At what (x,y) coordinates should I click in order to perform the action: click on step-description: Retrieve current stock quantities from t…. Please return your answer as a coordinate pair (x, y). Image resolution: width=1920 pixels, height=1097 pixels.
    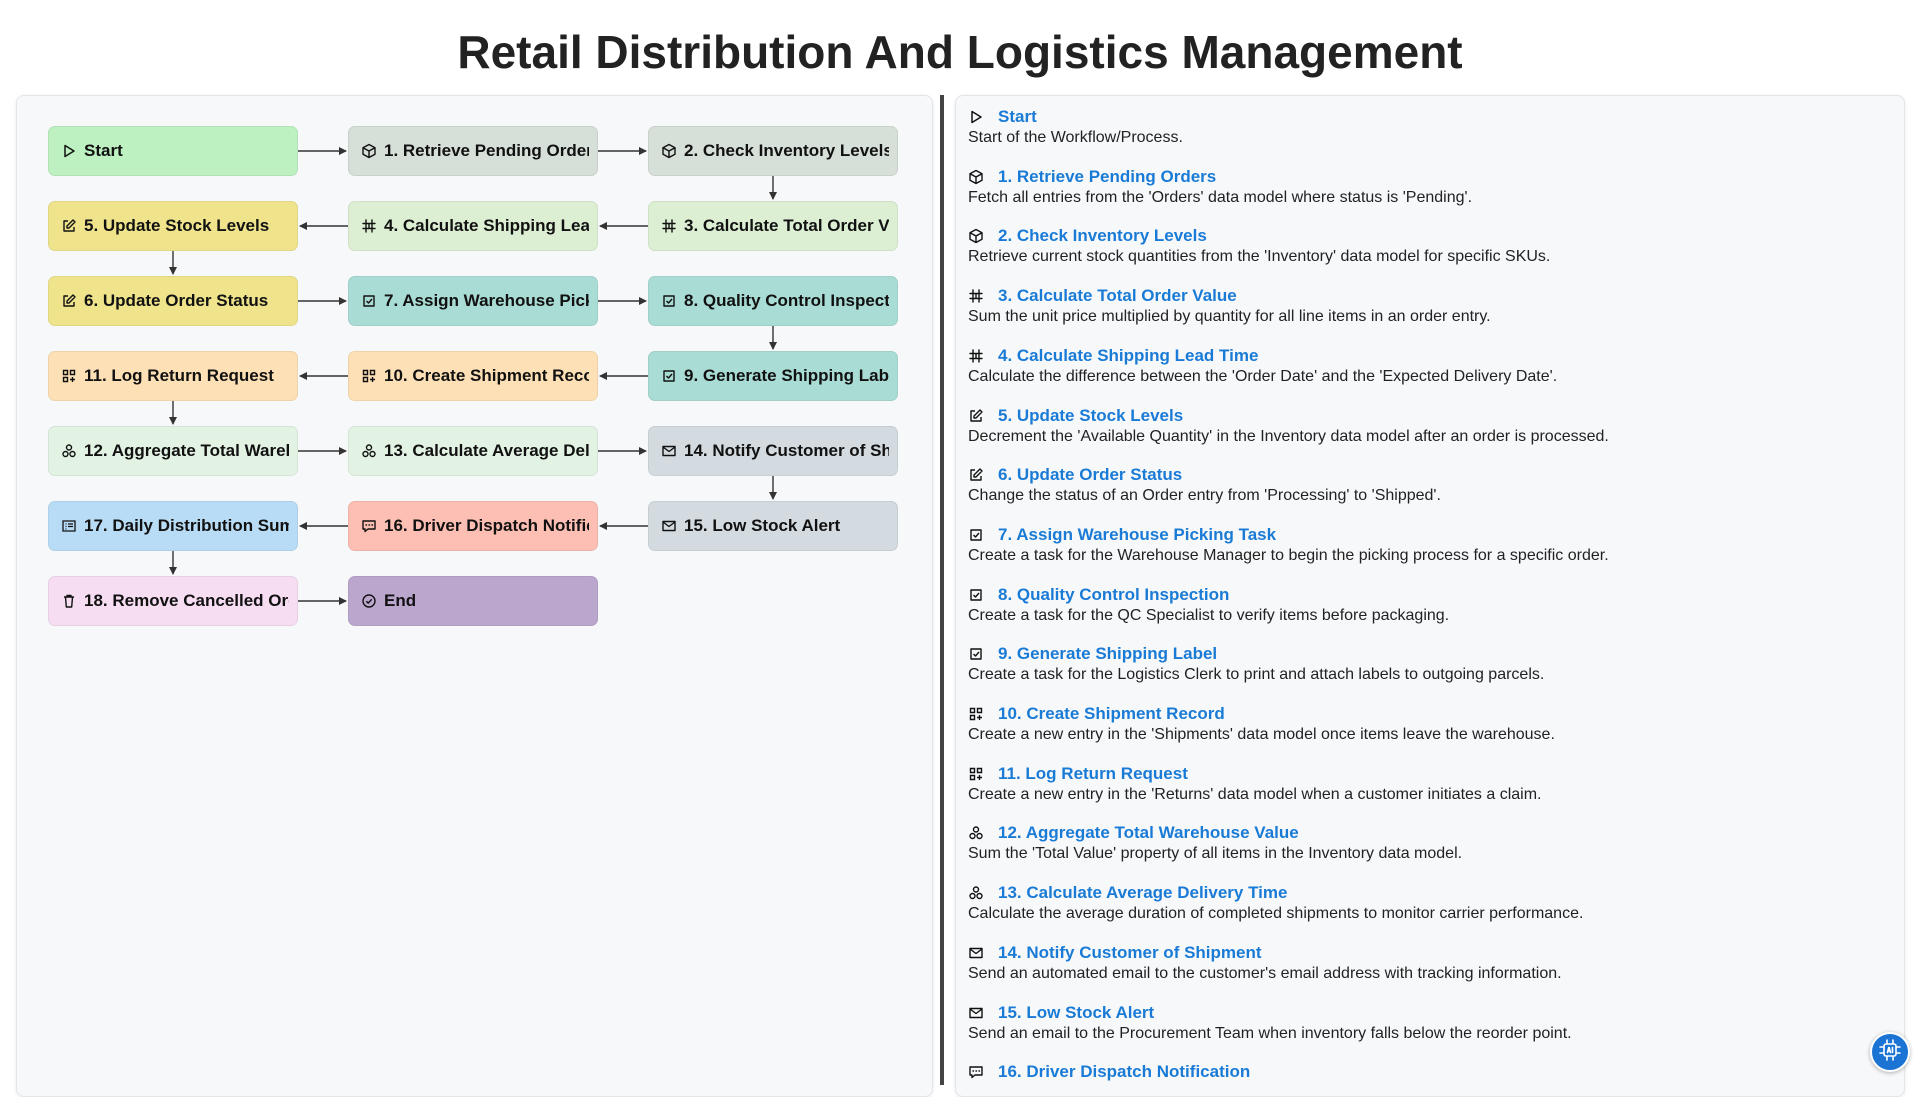
    Looking at the image, I should click on (1259, 257).